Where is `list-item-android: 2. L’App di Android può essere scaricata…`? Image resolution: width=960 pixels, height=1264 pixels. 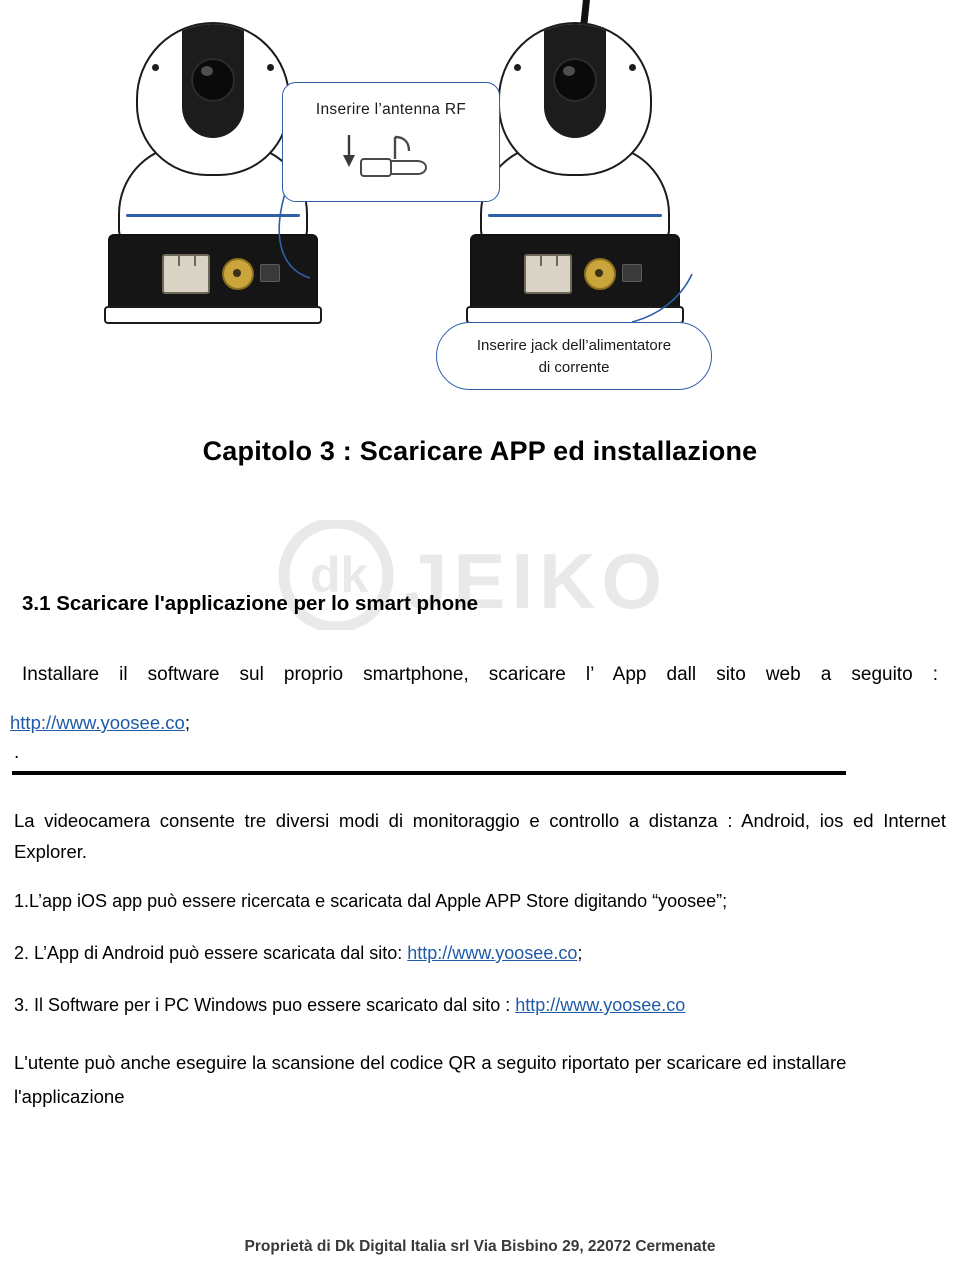 list-item-android: 2. L’App di Android può essere scaricata… is located at coordinates (298, 953).